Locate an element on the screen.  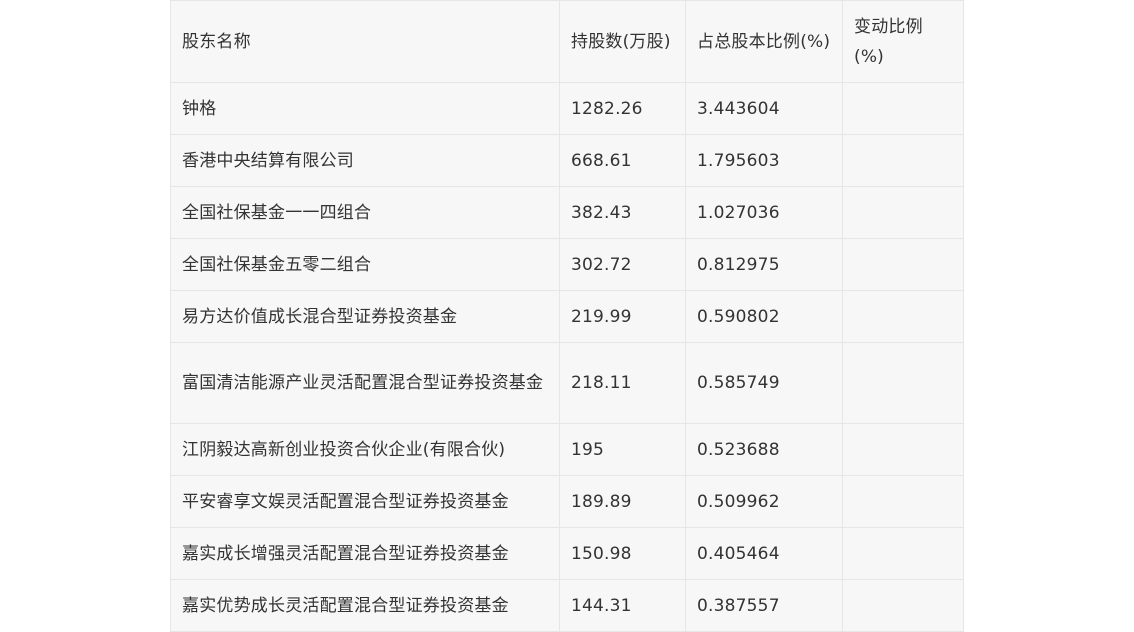
table-header-row: 股东名称 持股数(万股) 占总股本比例(%) 变动比例(%) is located at coordinates (567, 41).